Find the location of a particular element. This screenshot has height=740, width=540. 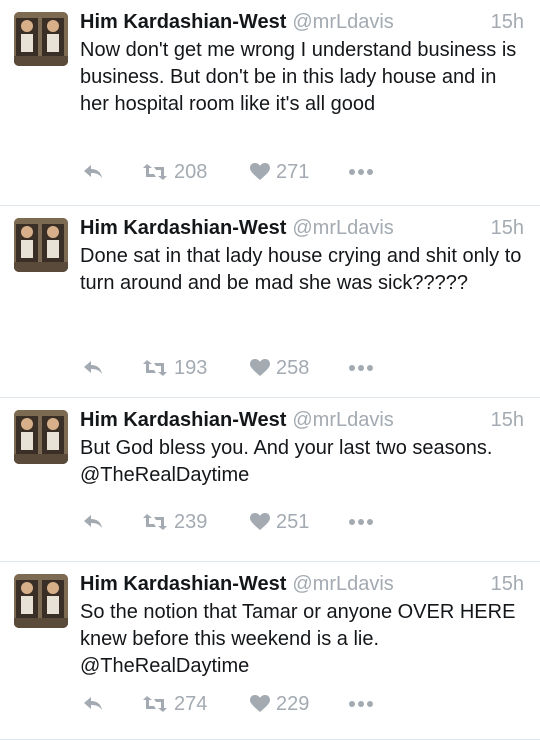

retweet-button: 208 is located at coordinates (174, 172).